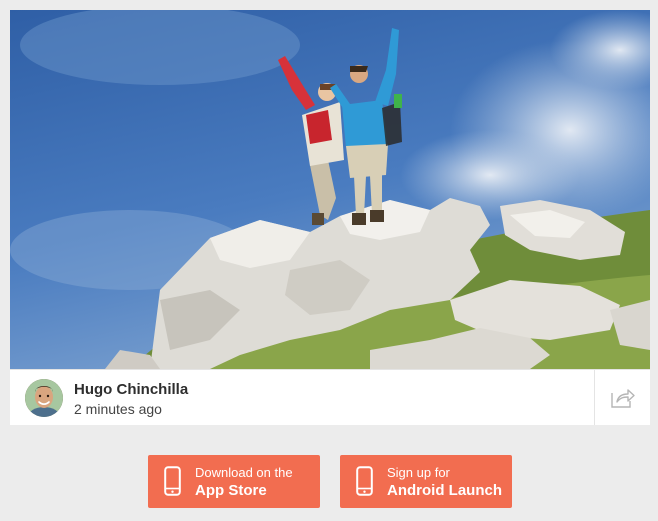  I want to click on avatar-image, so click(44, 398).